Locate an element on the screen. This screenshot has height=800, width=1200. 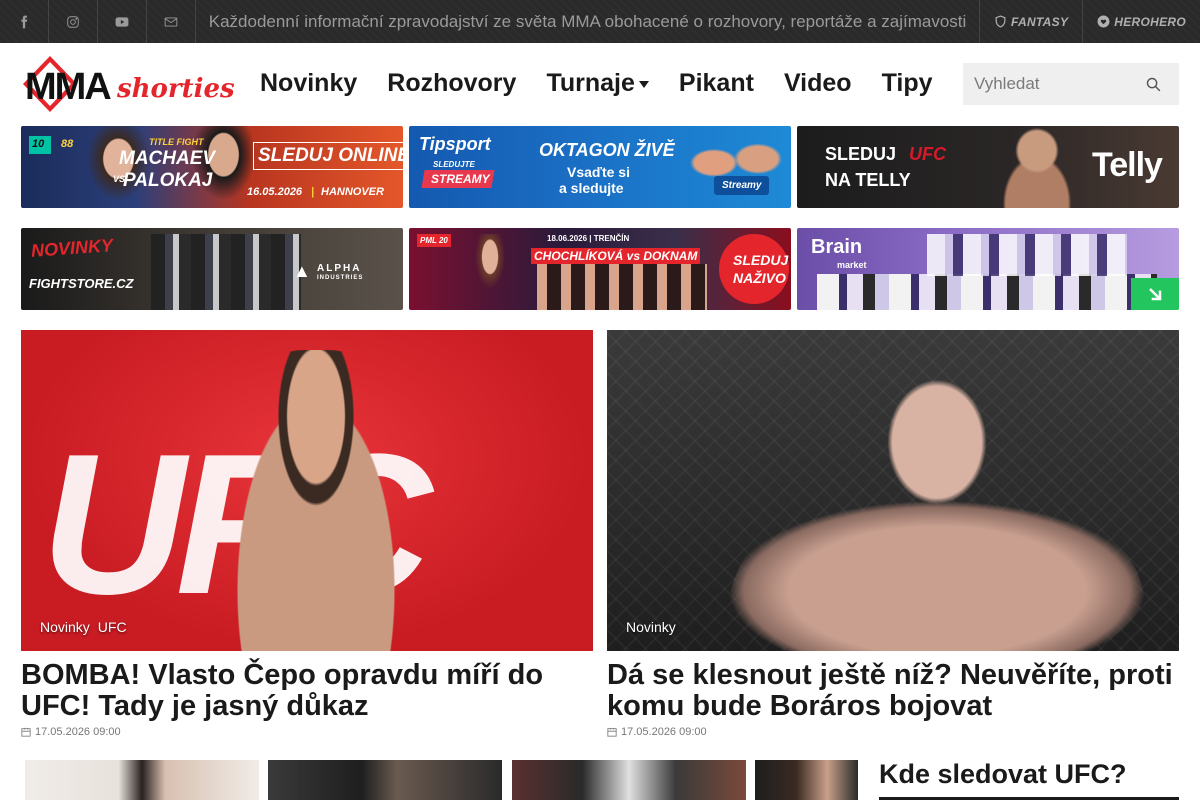
event-date: 16.05.2026 is located at coordinates (275, 192).